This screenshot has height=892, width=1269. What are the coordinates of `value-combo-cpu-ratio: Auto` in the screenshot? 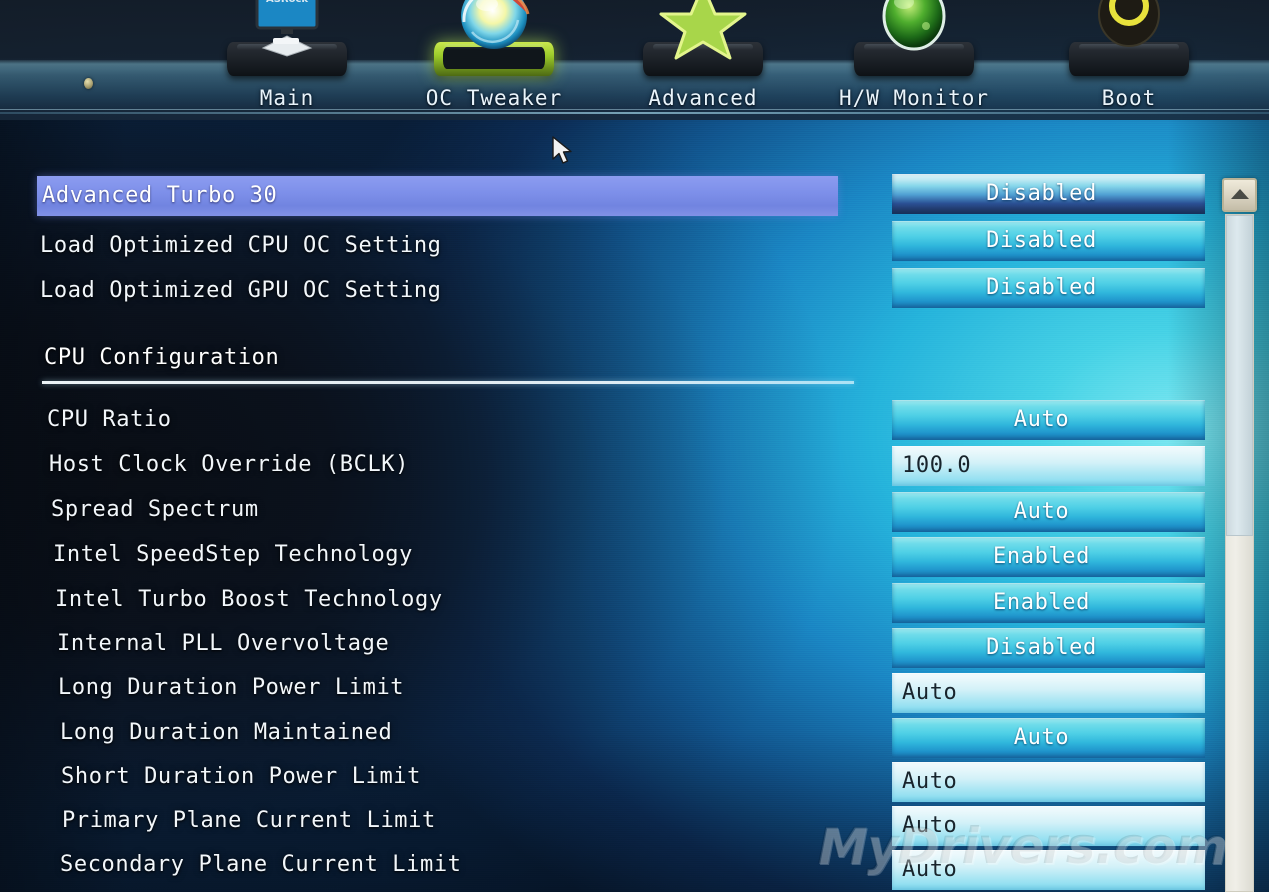 It's located at (1048, 420).